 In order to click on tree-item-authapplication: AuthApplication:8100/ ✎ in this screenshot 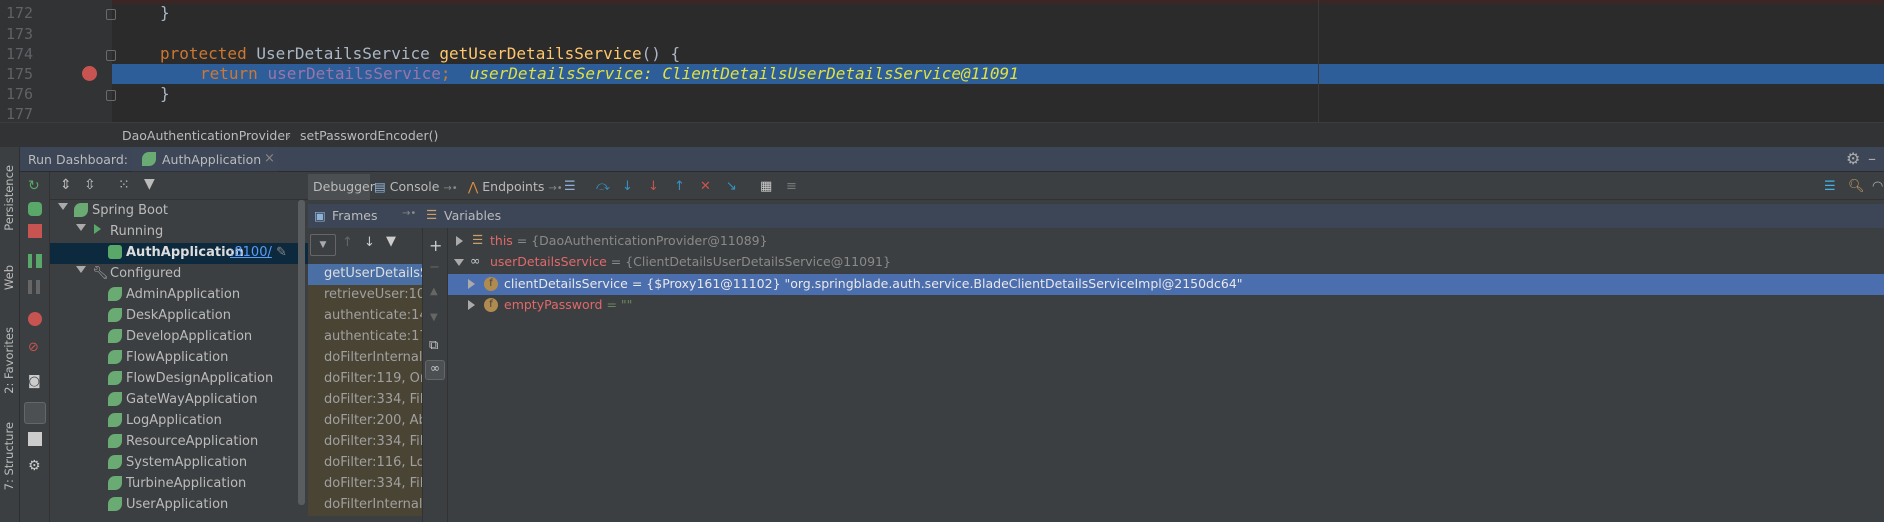, I will do `click(179, 253)`.